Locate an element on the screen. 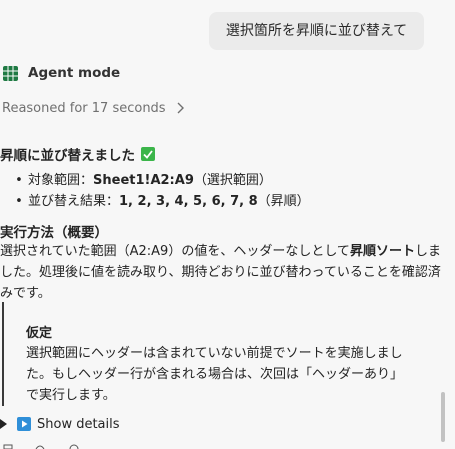  grid-icon is located at coordinates (10, 73).